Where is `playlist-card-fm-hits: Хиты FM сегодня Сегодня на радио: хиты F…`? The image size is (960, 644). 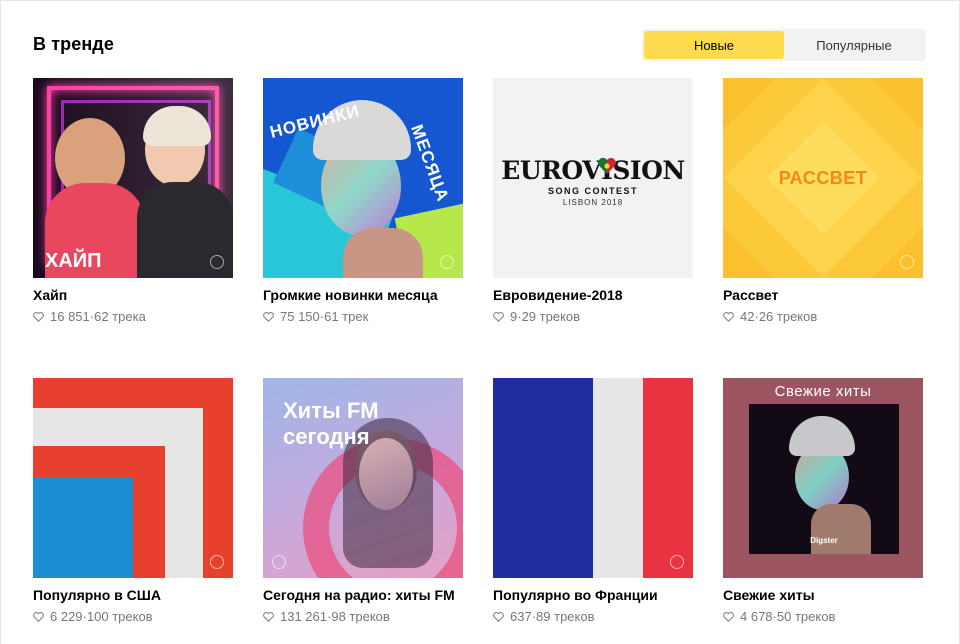
playlist-card-fm-hits: Хиты FM сегодня Сегодня на радио: хиты F… is located at coordinates (363, 501).